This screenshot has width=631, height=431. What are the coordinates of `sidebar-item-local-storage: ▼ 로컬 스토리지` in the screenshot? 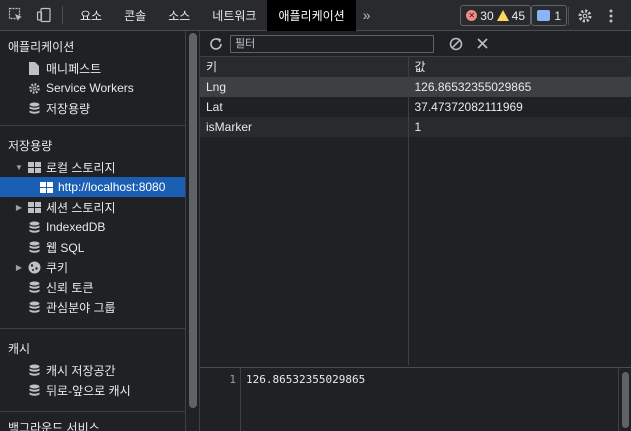 It's located at (92, 167).